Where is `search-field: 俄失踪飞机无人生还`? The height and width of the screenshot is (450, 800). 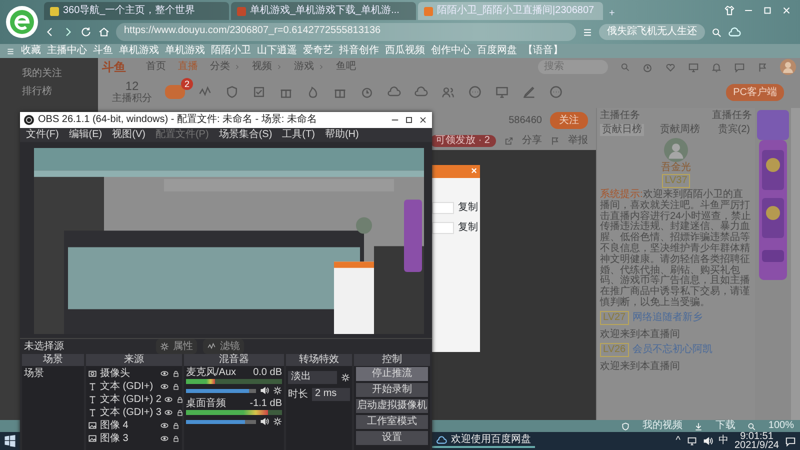 search-field: 俄失踪飞机无人生还 is located at coordinates (652, 32).